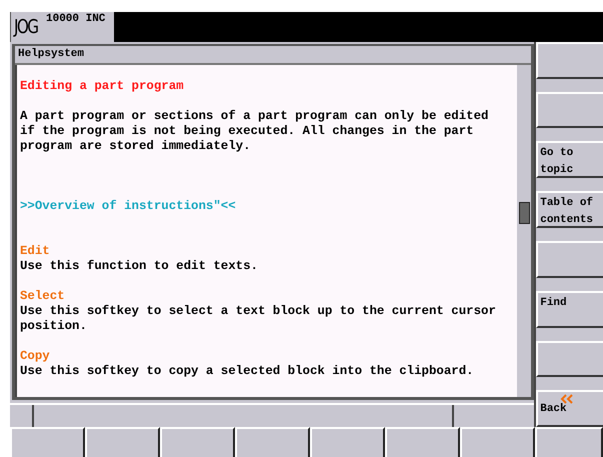  What do you see at coordinates (35, 356) in the screenshot?
I see `function-heading: Copy` at bounding box center [35, 356].